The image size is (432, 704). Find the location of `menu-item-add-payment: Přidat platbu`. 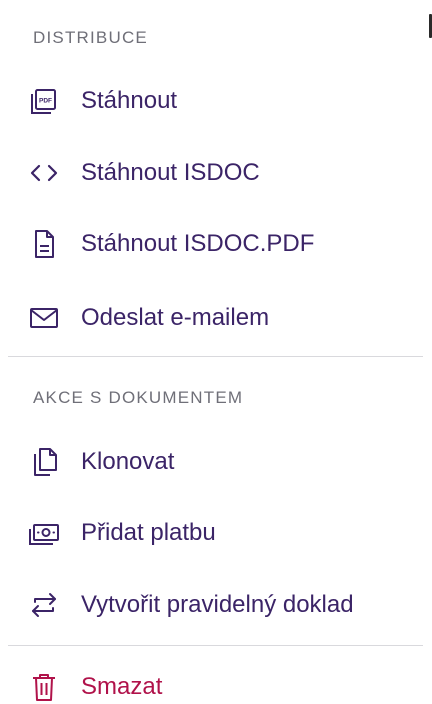

menu-item-add-payment: Přidat platbu is located at coordinates (216, 533).